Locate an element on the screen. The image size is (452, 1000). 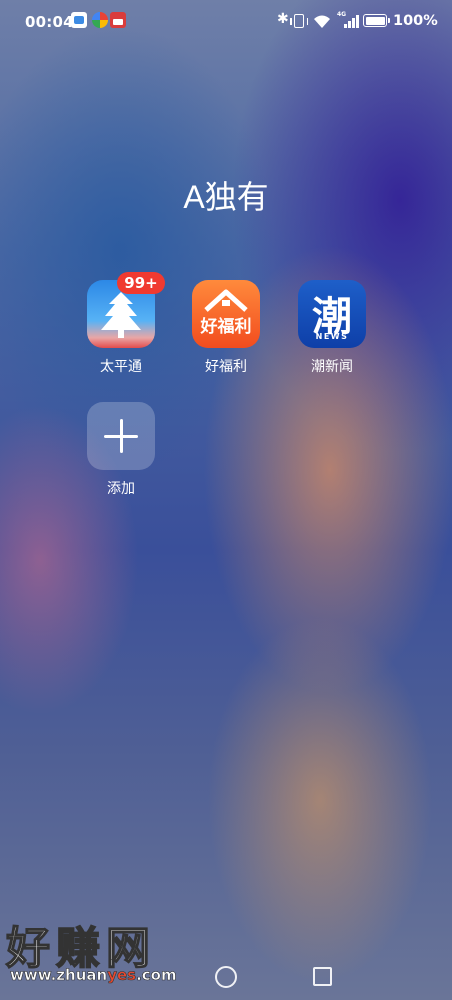
haofuli-icon-text: 好福利 is located at coordinates (226, 327).